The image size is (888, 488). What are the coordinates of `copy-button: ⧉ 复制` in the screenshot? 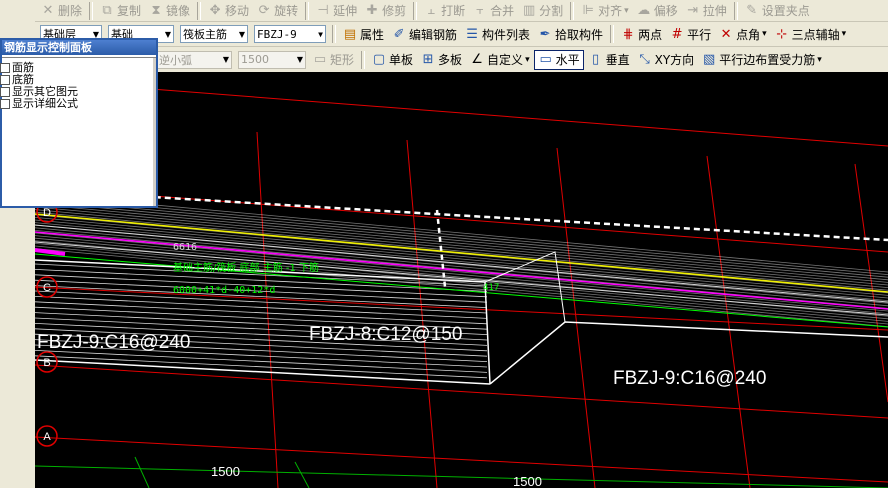 It's located at (120, 11).